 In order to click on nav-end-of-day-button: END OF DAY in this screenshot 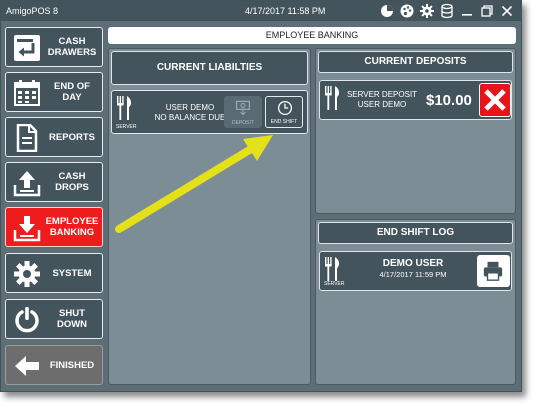, I will do `click(54, 92)`.